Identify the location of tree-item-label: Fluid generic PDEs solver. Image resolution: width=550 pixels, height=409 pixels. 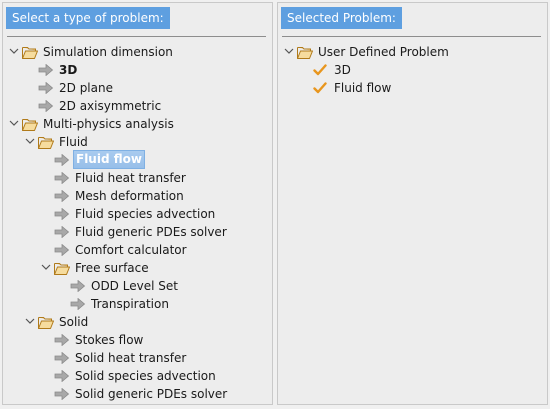
(151, 232).